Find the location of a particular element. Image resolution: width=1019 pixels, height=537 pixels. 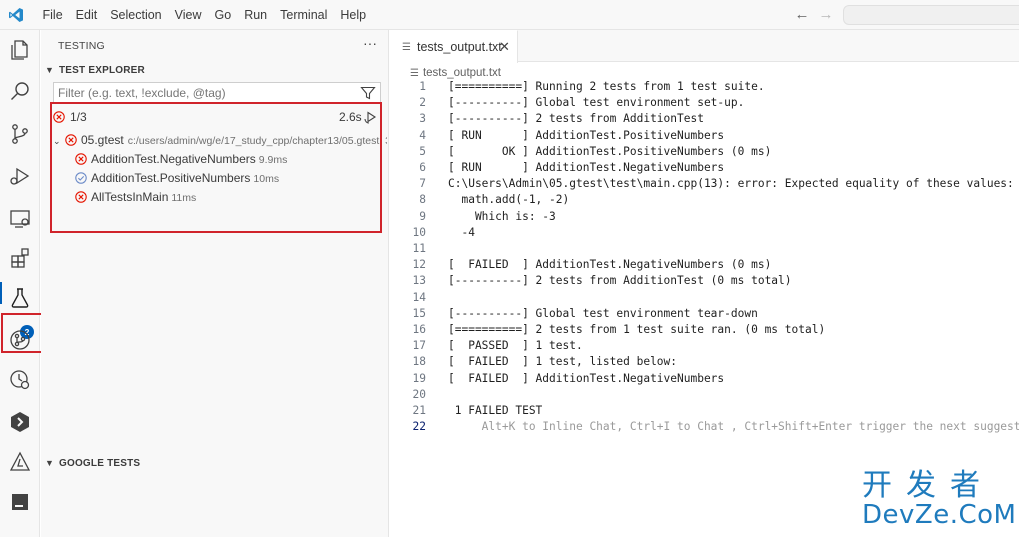

code-line: 6 [ RUN ] AdditionTest.NegativeNumbers is located at coordinates (704, 168).